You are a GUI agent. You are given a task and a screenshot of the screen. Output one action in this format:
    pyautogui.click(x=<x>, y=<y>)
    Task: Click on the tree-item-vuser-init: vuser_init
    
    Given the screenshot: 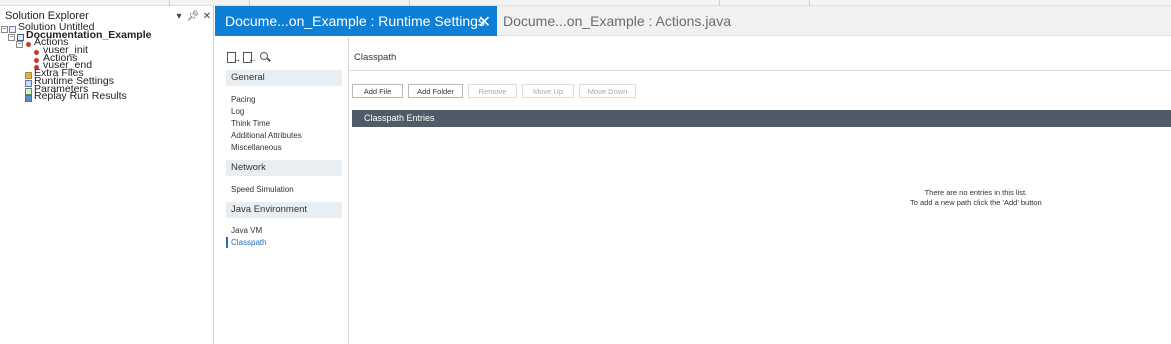 What is the action you would take?
    pyautogui.click(x=107, y=51)
    